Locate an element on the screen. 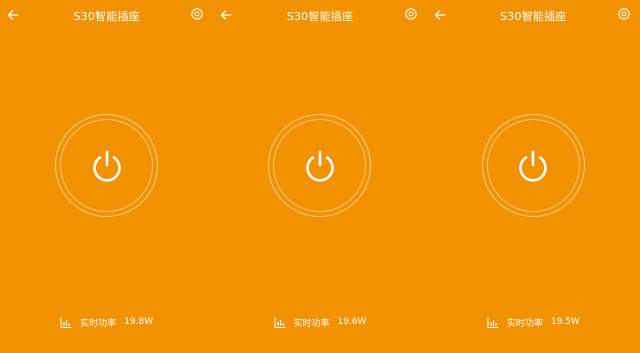 The width and height of the screenshot is (640, 353). power-value: 19.8W is located at coordinates (139, 322).